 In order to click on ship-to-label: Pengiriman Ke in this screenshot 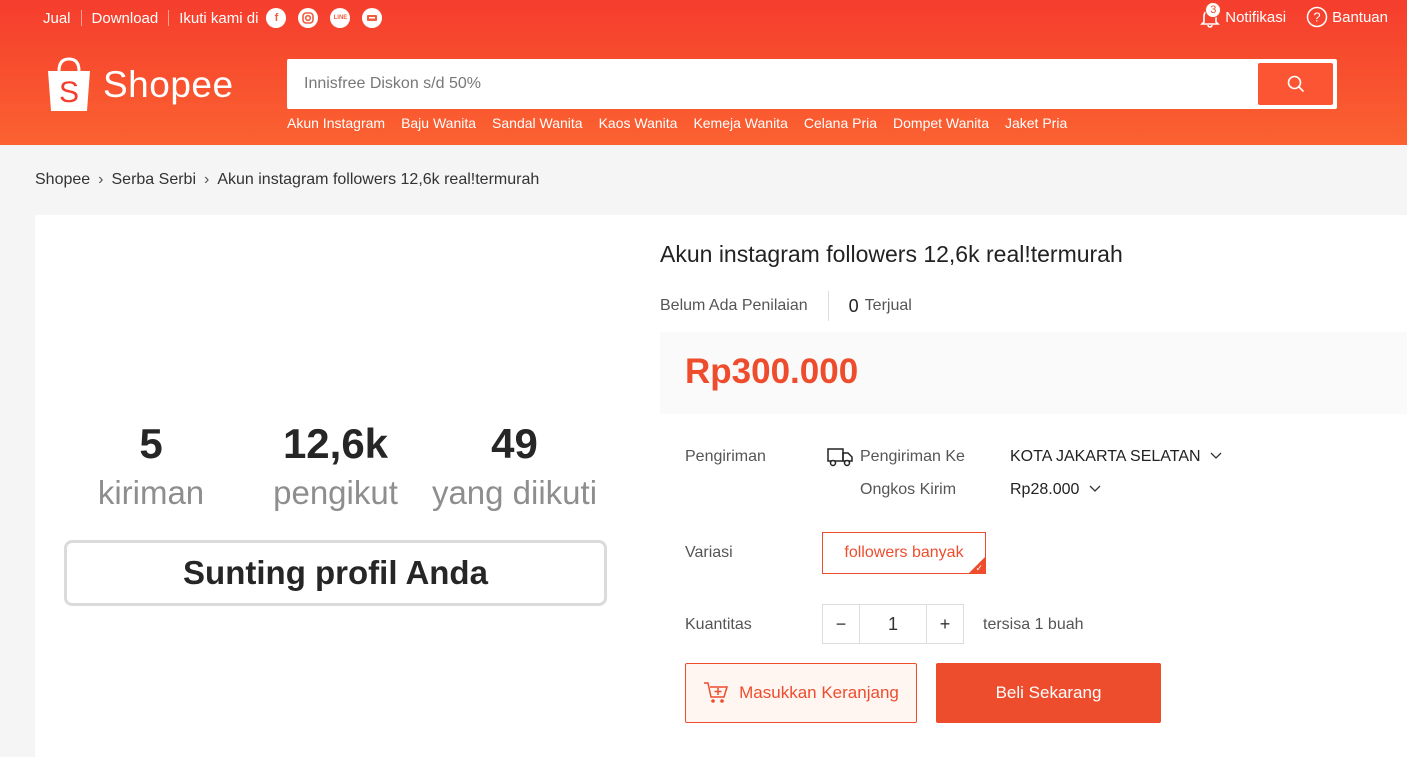, I will do `click(912, 456)`.